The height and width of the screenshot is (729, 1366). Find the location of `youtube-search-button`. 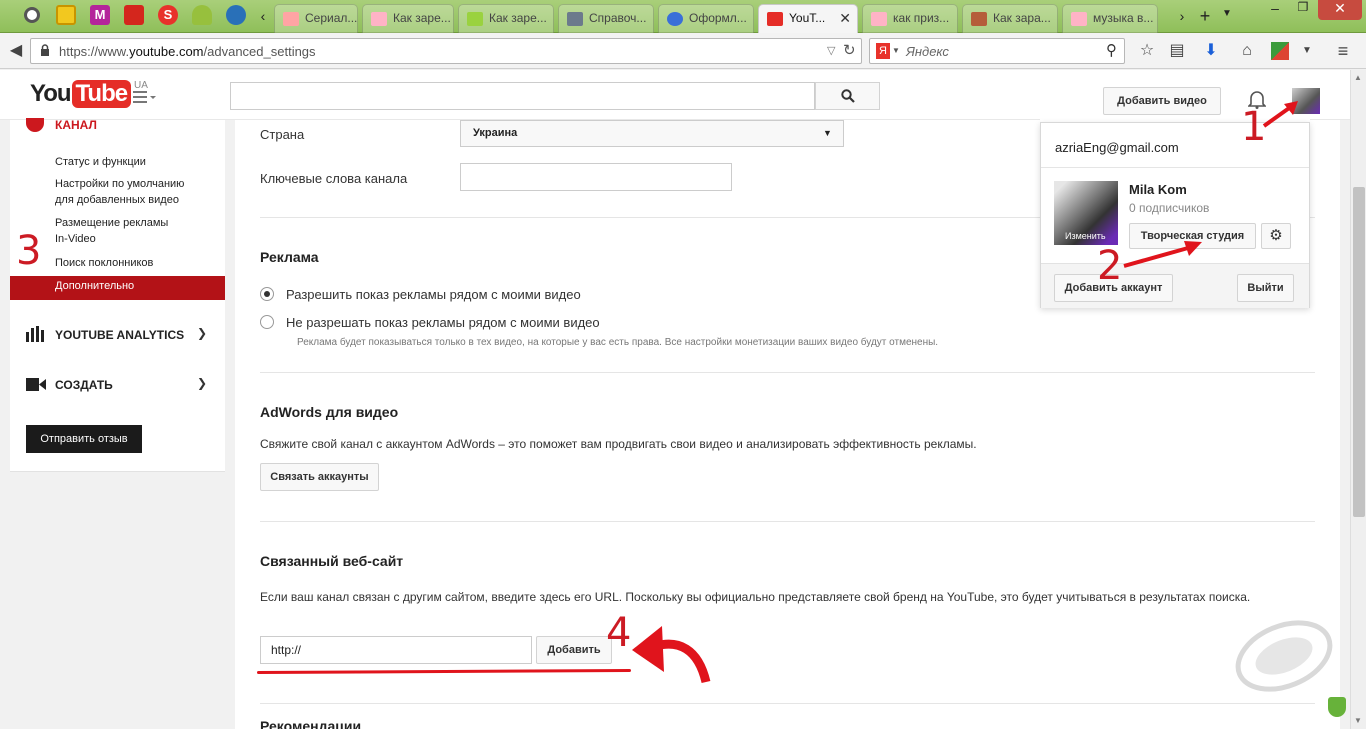

youtube-search-button is located at coordinates (847, 96).